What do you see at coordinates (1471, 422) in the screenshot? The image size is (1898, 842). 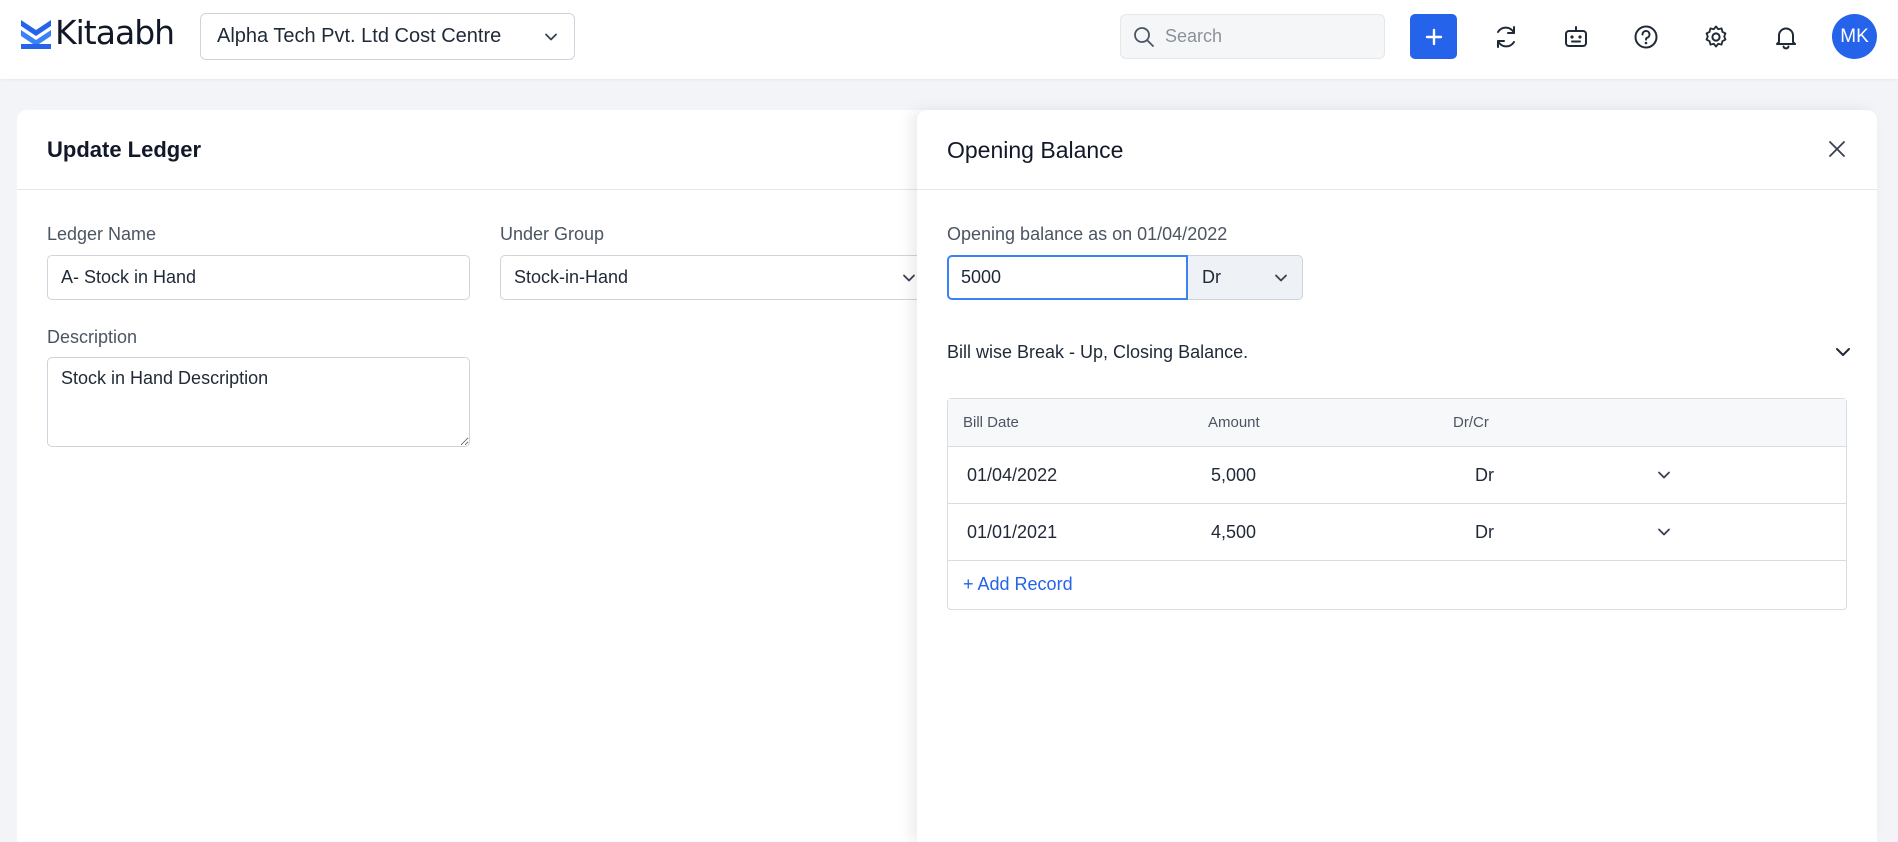 I see `column-header-drcr: Dr/Cr` at bounding box center [1471, 422].